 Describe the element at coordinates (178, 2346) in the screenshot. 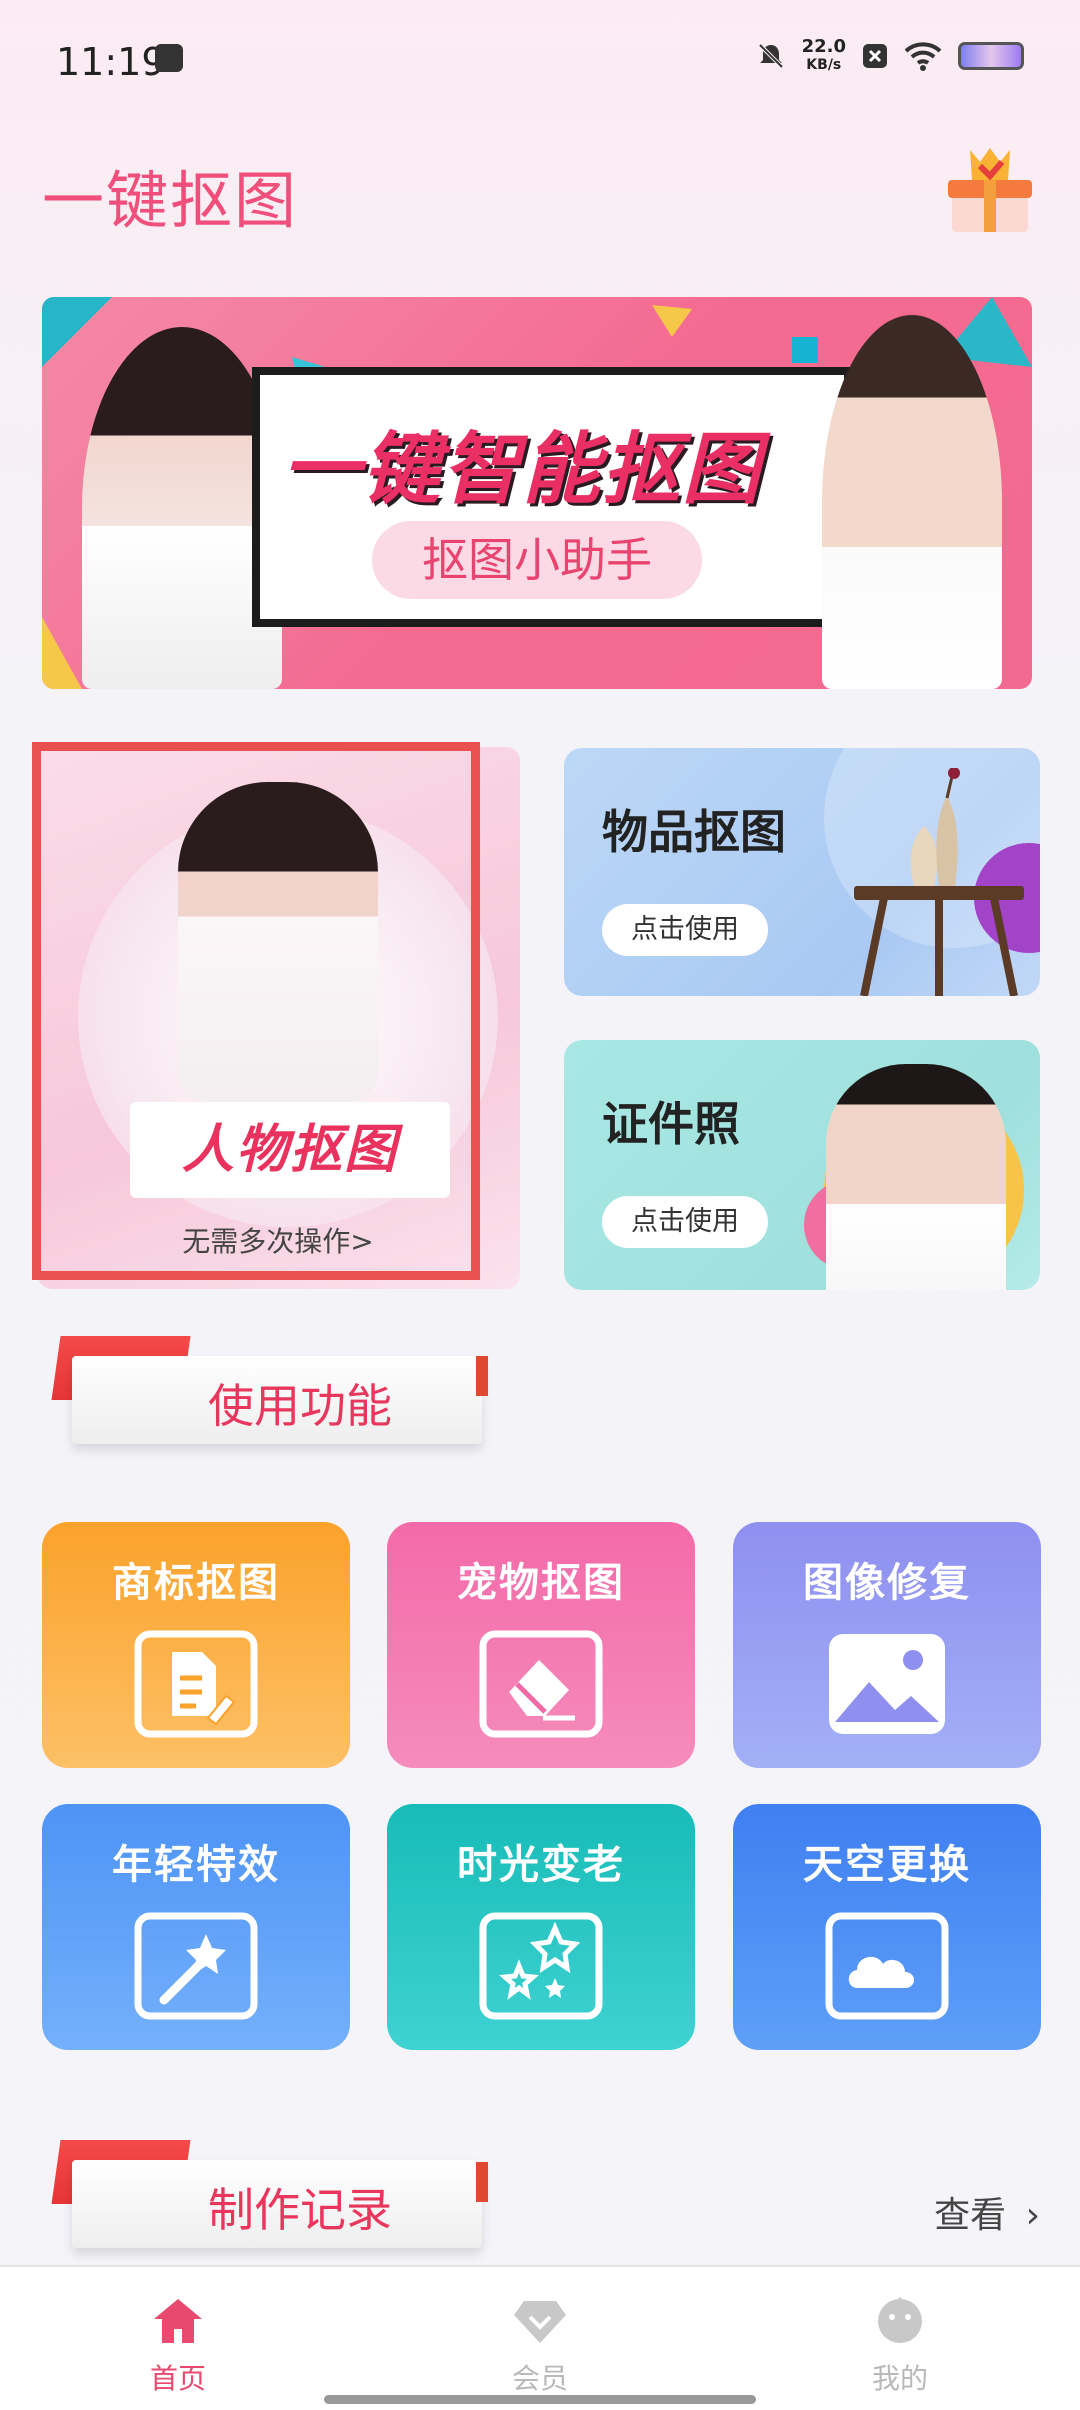

I see `nav-home: 首页` at that location.